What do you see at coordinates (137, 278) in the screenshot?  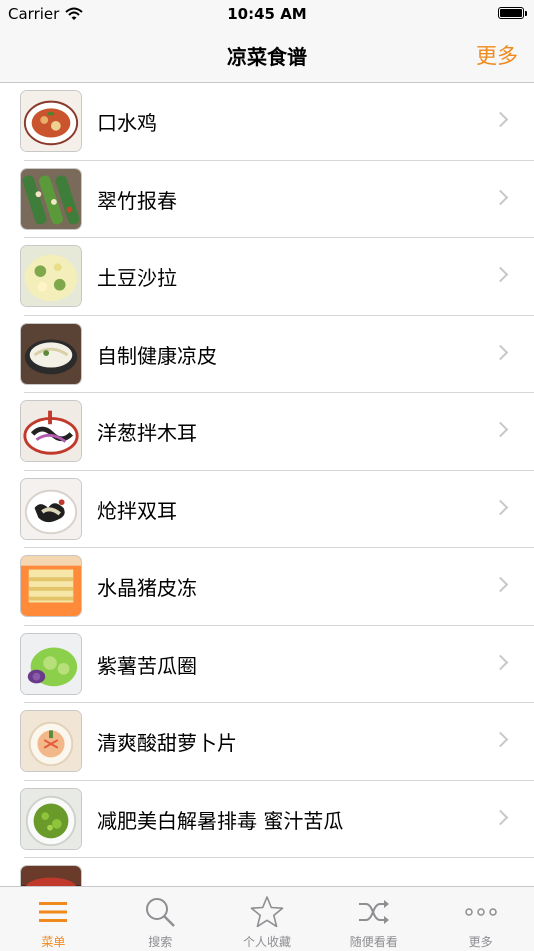 I see `recipe-title: 土豆沙拉` at bounding box center [137, 278].